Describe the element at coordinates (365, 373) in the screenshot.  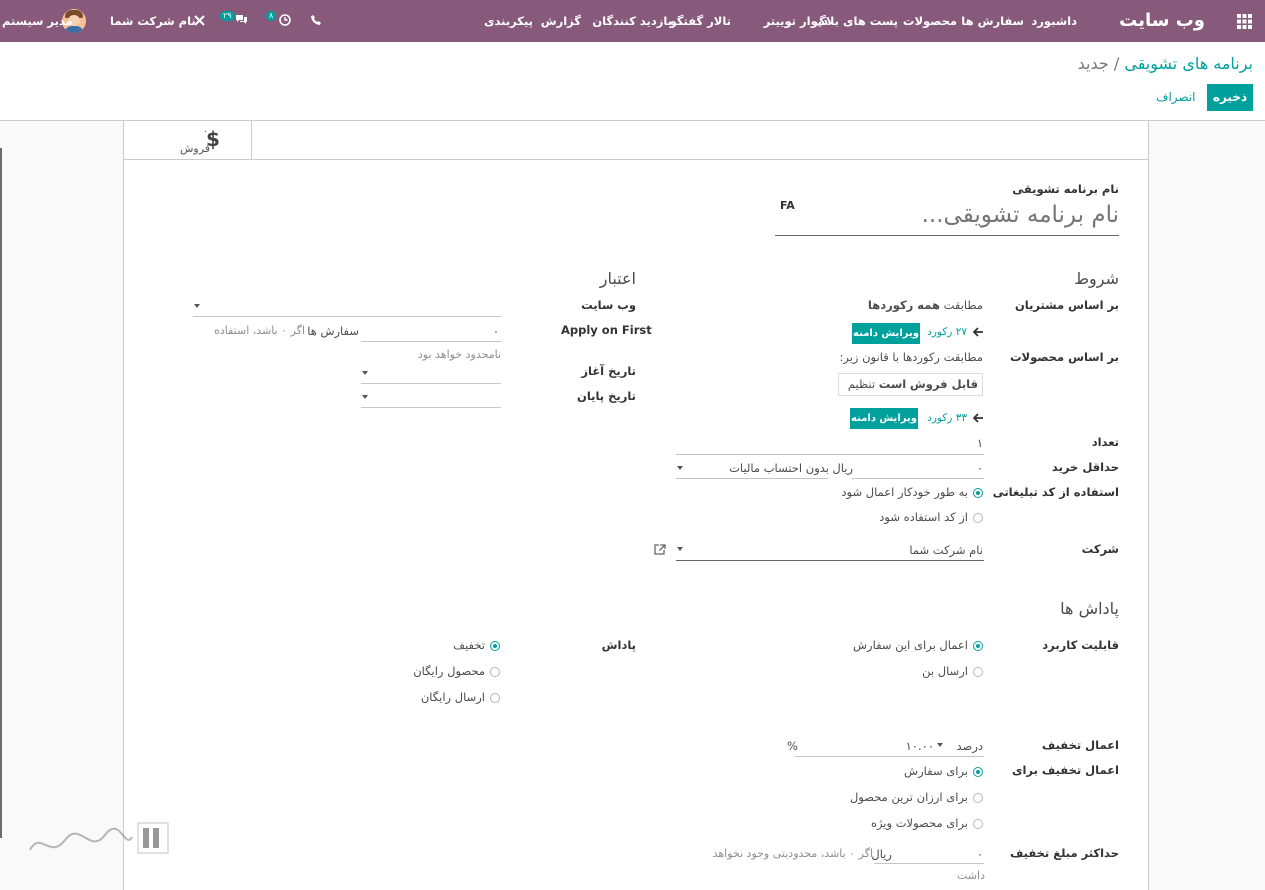
I see `start-date-caret` at that location.